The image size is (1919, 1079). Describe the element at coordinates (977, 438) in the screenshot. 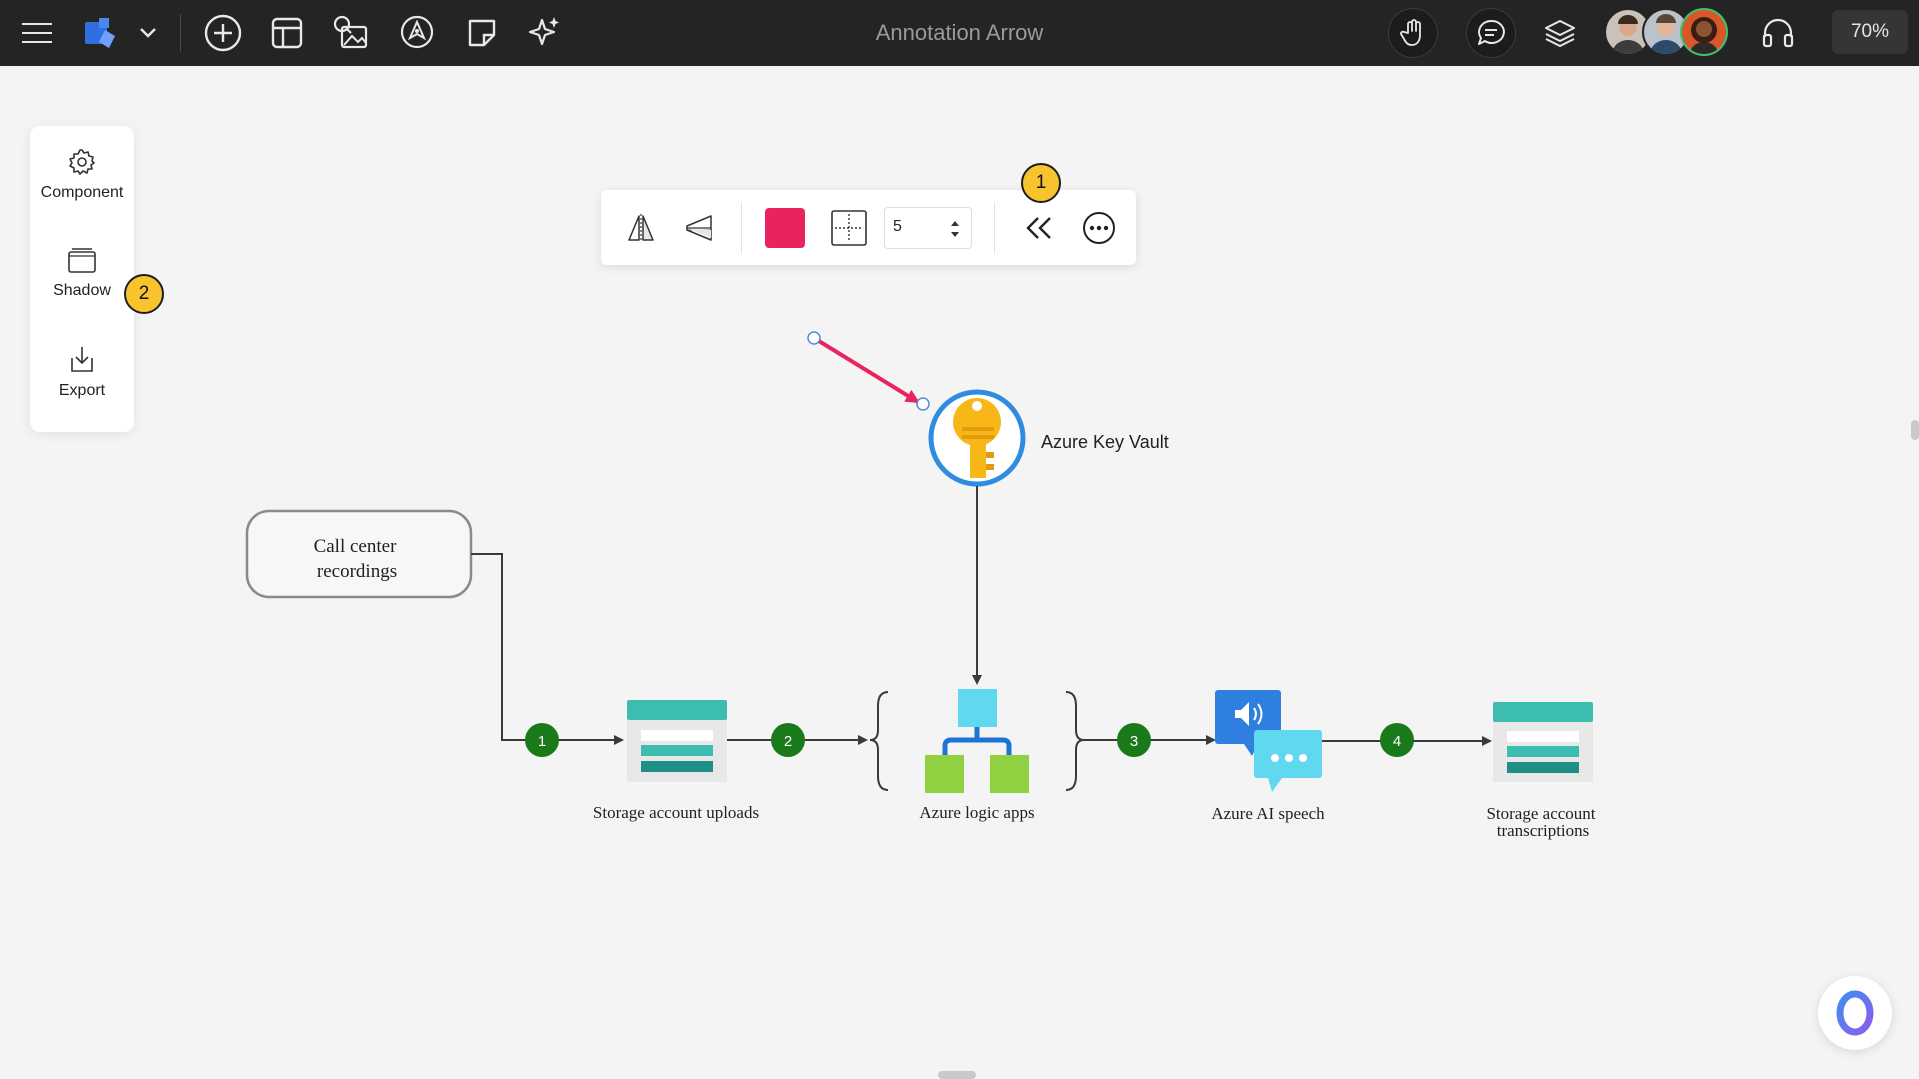

I see `key-vault-icon` at that location.